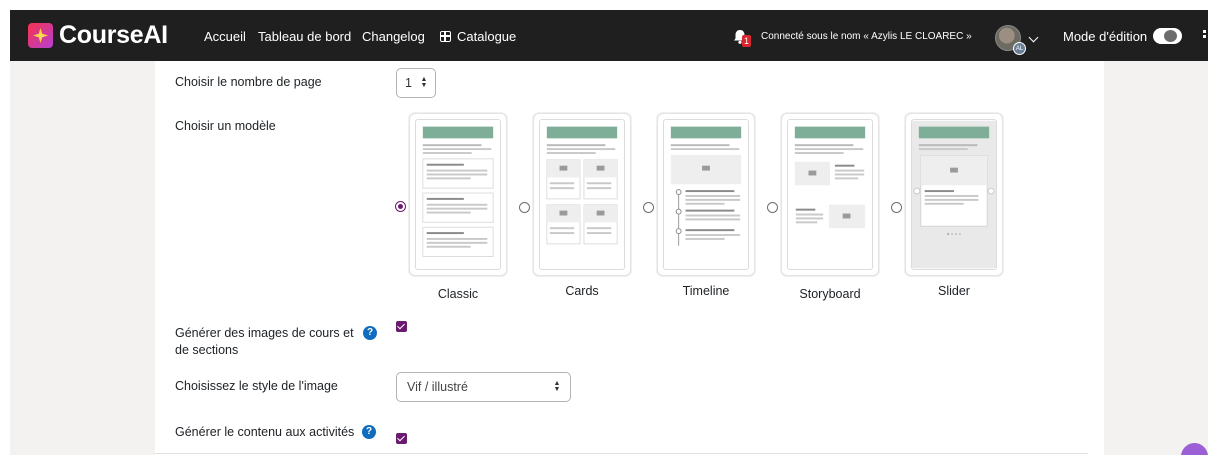  What do you see at coordinates (264, 333) in the screenshot?
I see `generate-images-label-line1: Générer des images de cours et` at bounding box center [264, 333].